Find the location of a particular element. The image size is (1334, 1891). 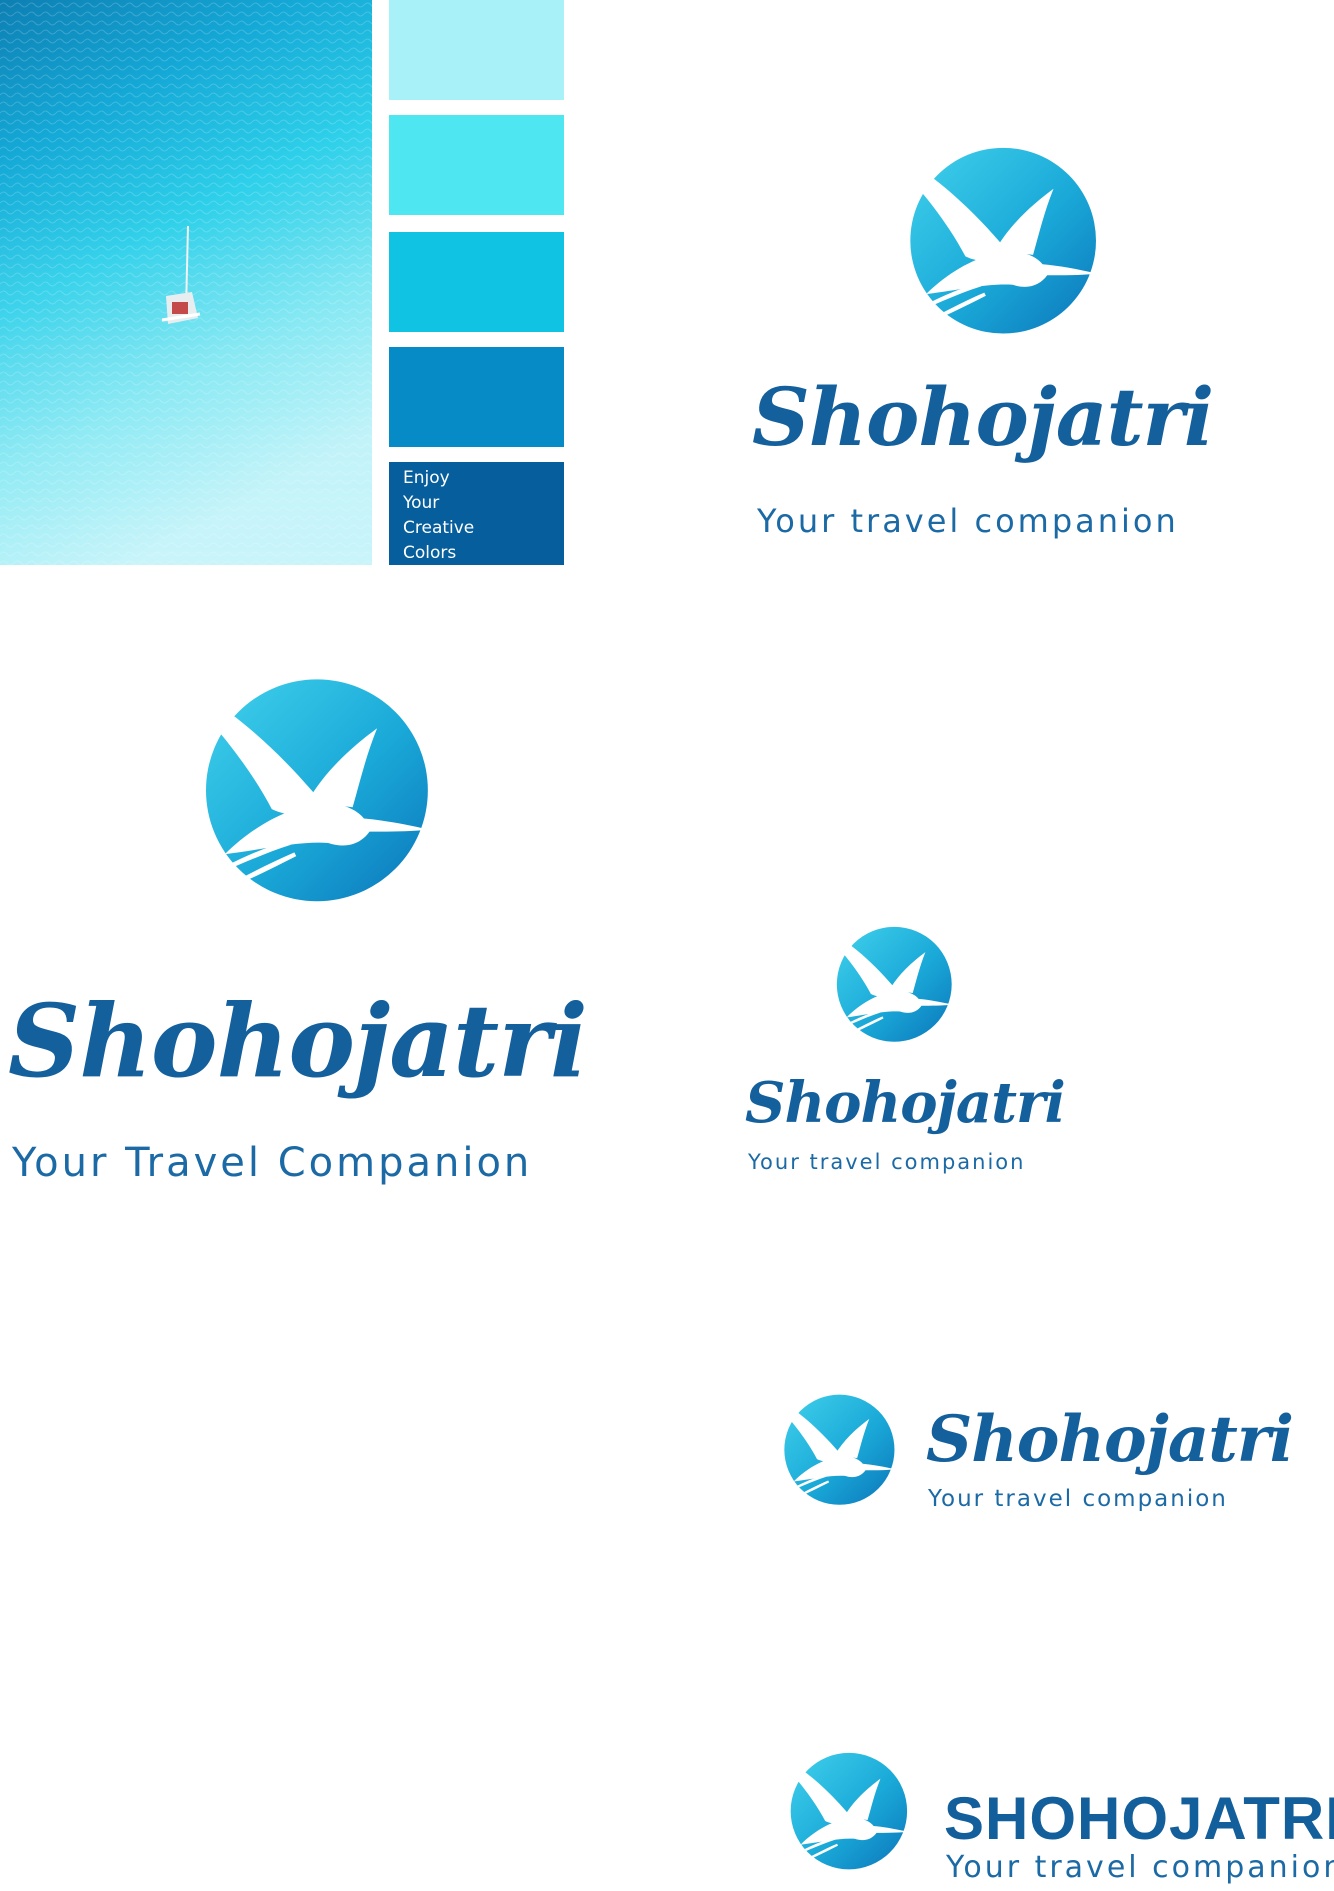

swatch-caption-line: Your is located at coordinates (421, 503).